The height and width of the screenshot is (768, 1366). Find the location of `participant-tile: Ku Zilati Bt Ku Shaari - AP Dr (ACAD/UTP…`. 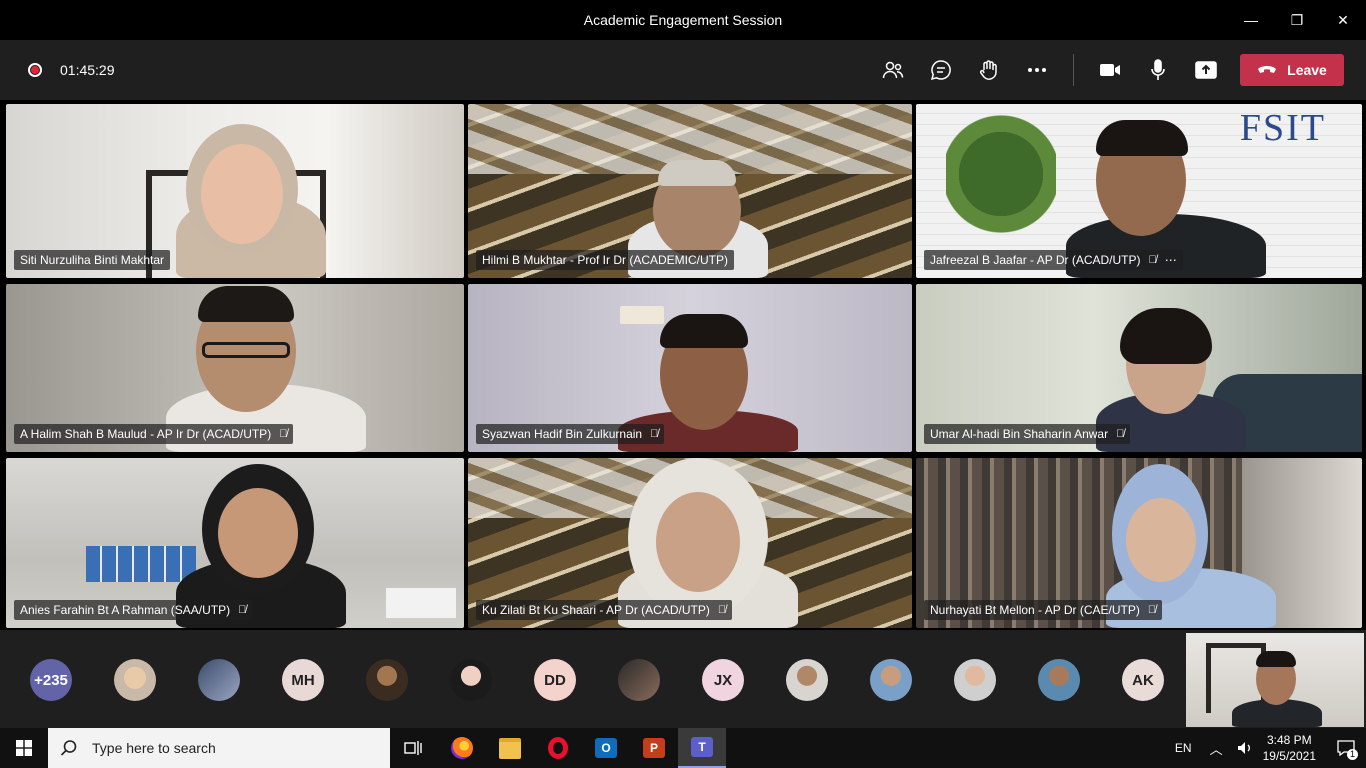

participant-tile: Ku Zilati Bt Ku Shaari - AP Dr (ACAD/UTP… is located at coordinates (690, 543).